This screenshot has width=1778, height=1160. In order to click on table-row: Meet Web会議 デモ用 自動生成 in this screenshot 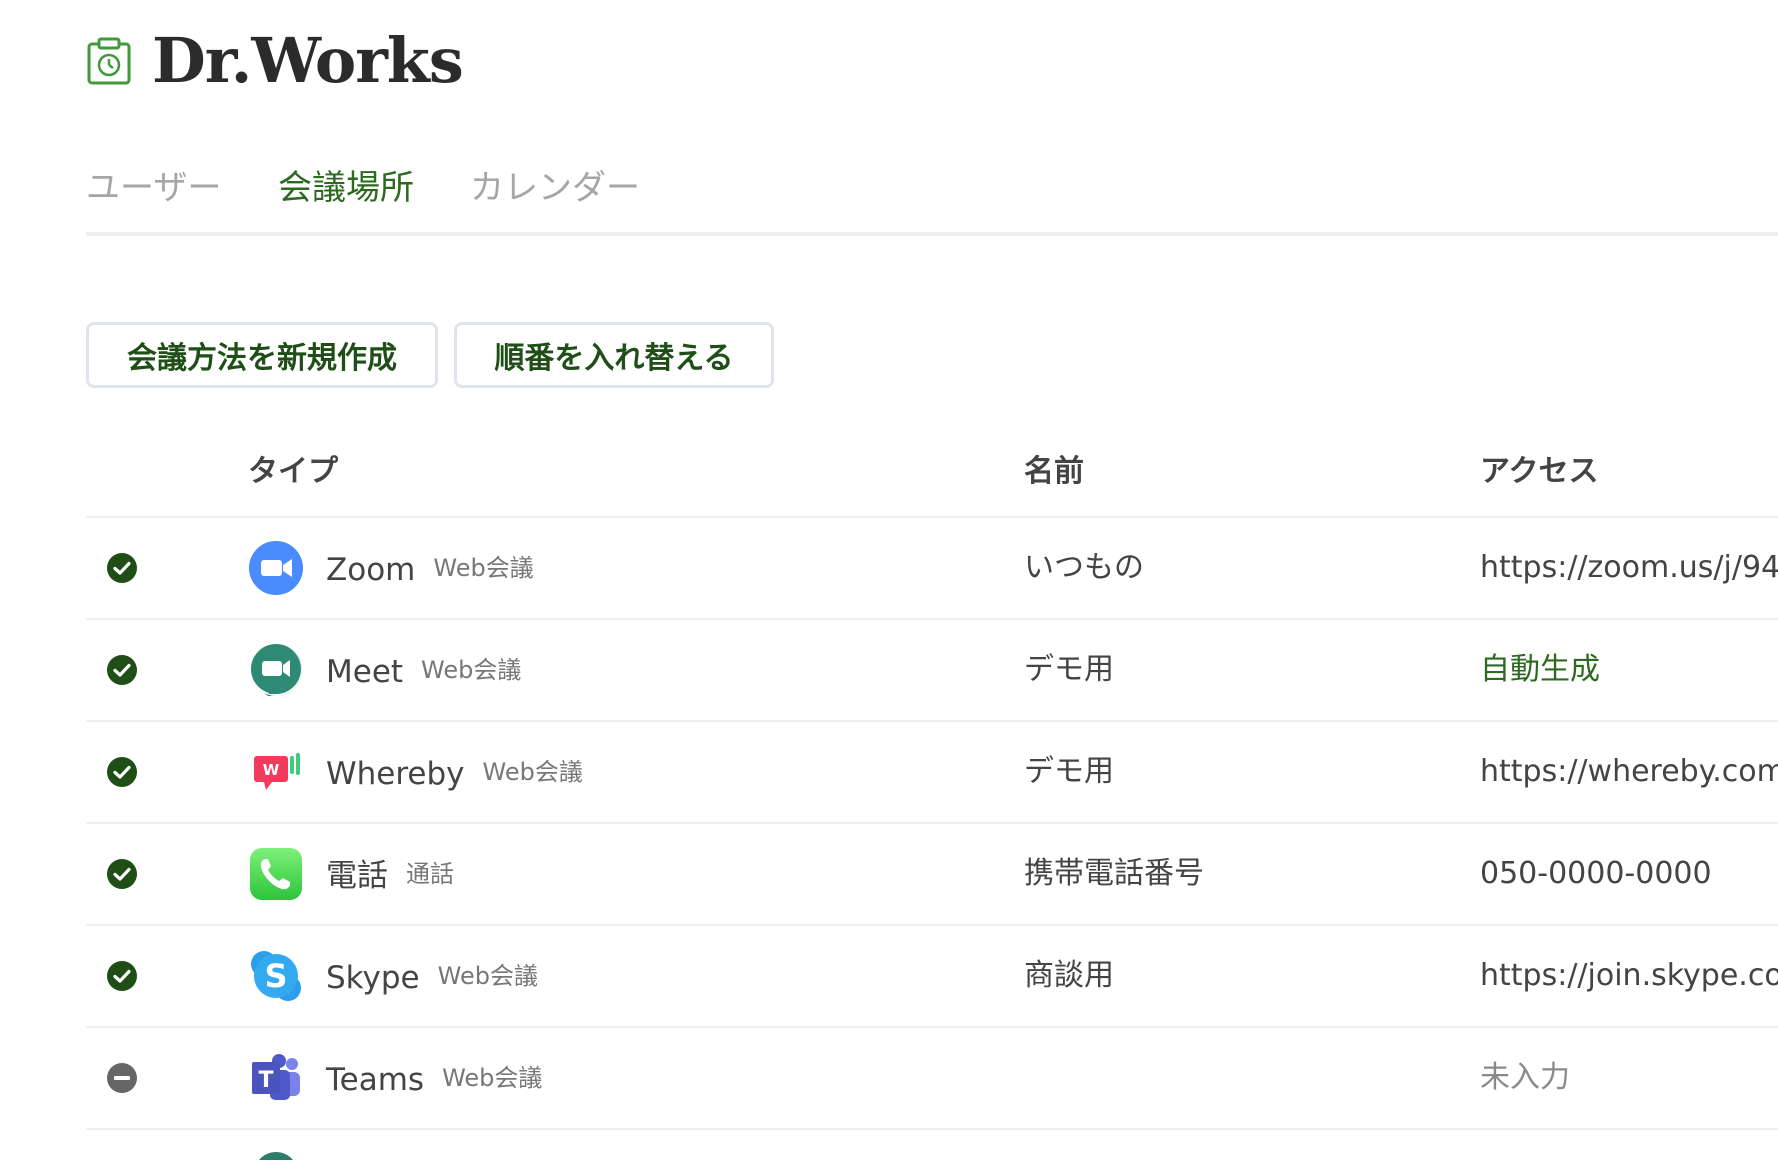, I will do `click(932, 671)`.